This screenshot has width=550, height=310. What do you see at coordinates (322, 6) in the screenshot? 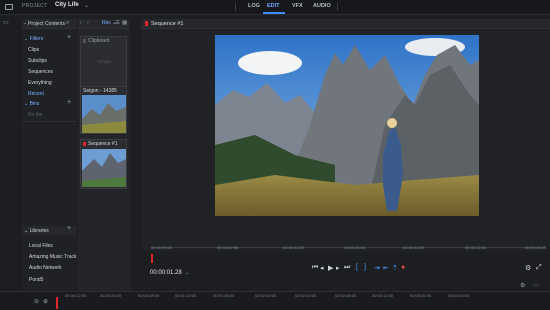
I see `tab-audio: AUDIO` at bounding box center [322, 6].